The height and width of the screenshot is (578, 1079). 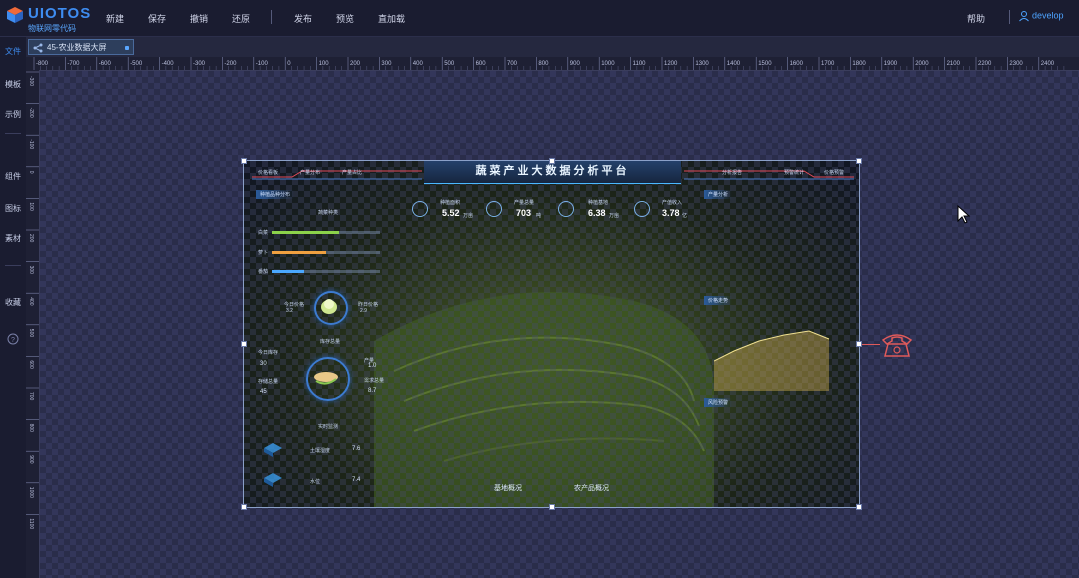 I want to click on header-nav-left-1: 价格看板, so click(x=268, y=172).